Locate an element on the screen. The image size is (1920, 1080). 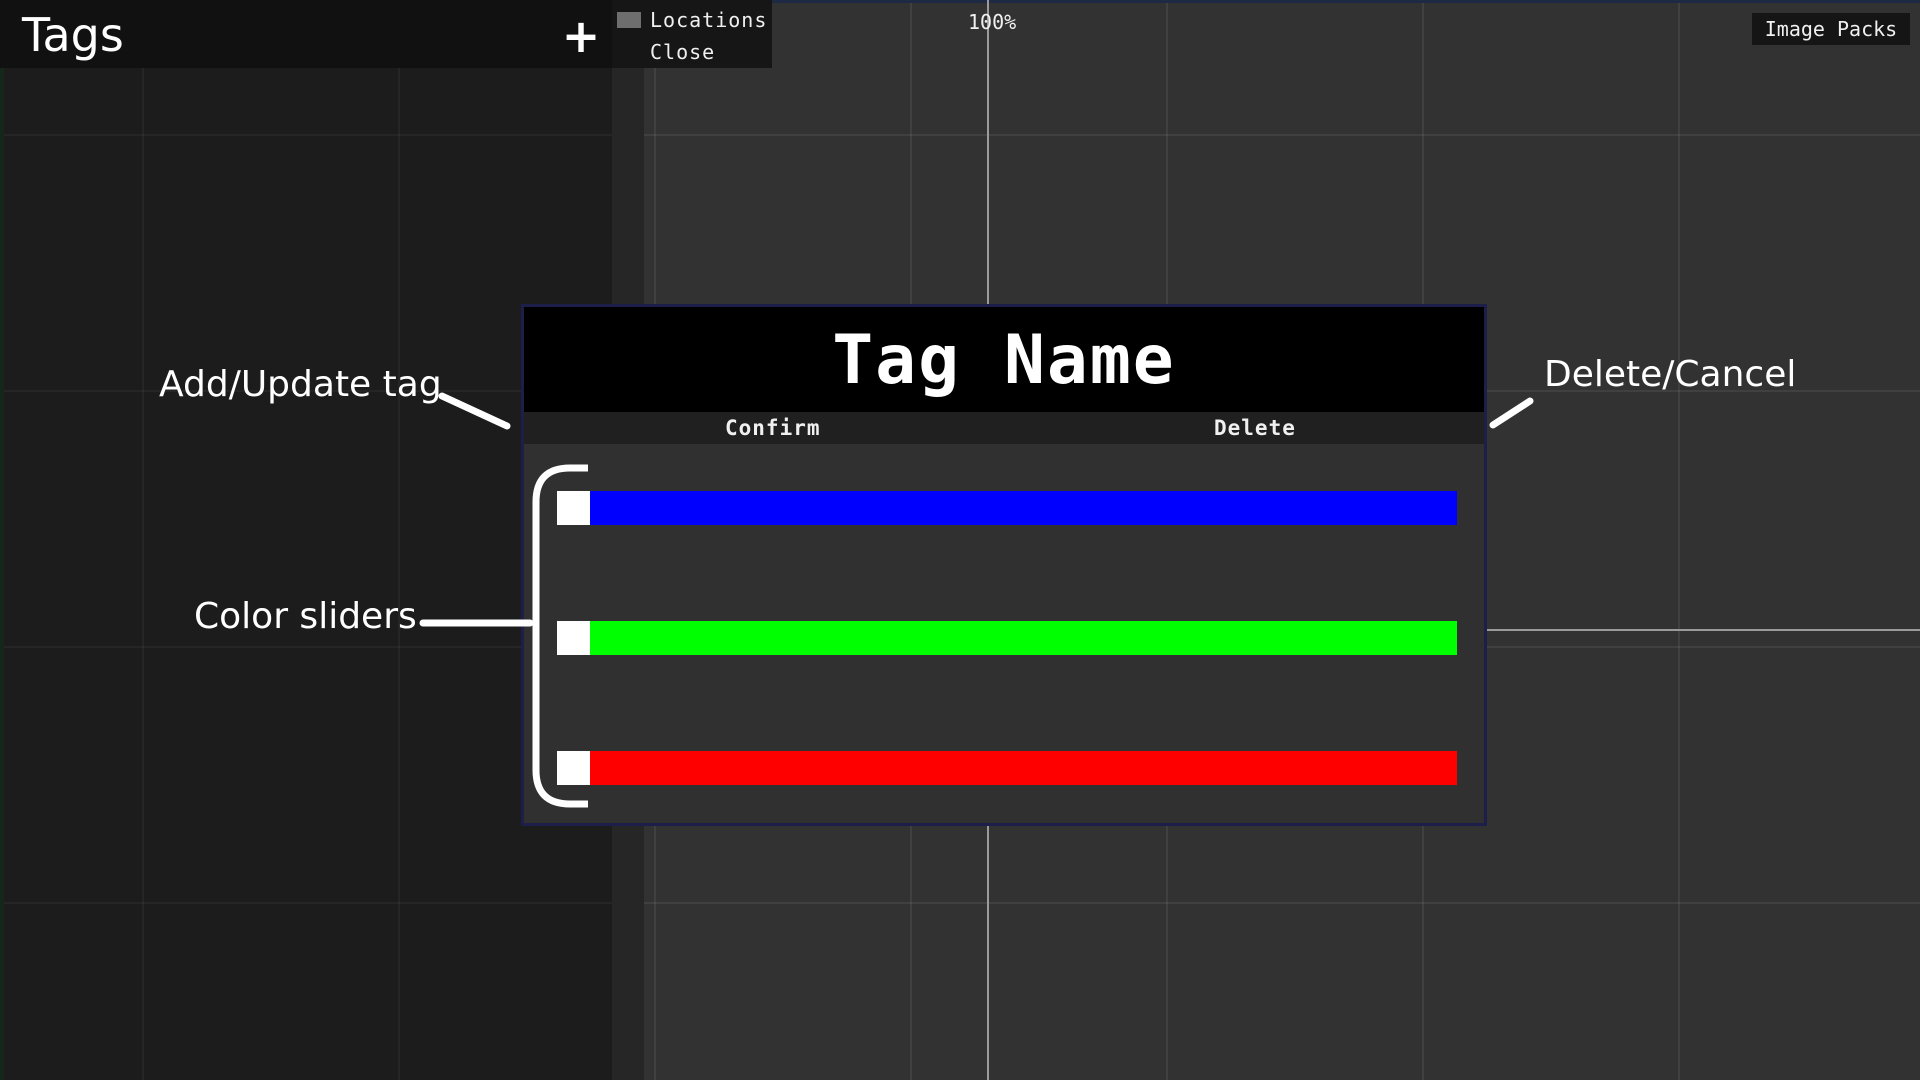
color-sliders-bracket is located at coordinates (560, 636).